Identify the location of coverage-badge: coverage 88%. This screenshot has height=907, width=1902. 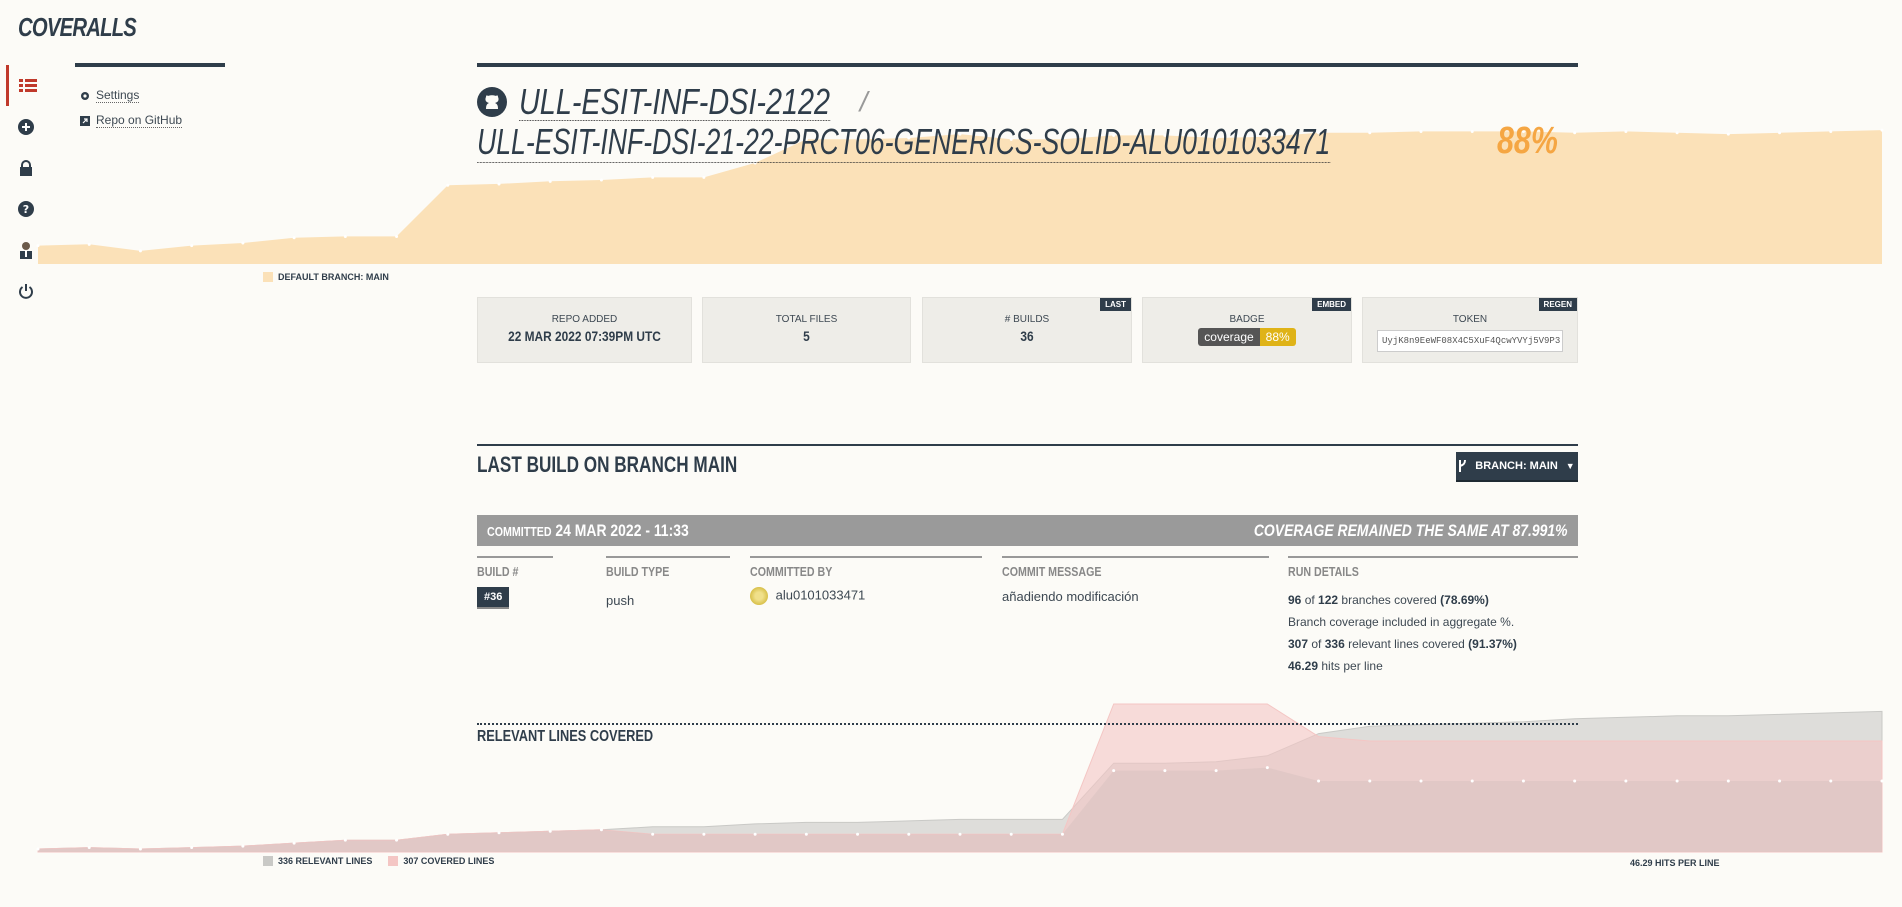
(1247, 337).